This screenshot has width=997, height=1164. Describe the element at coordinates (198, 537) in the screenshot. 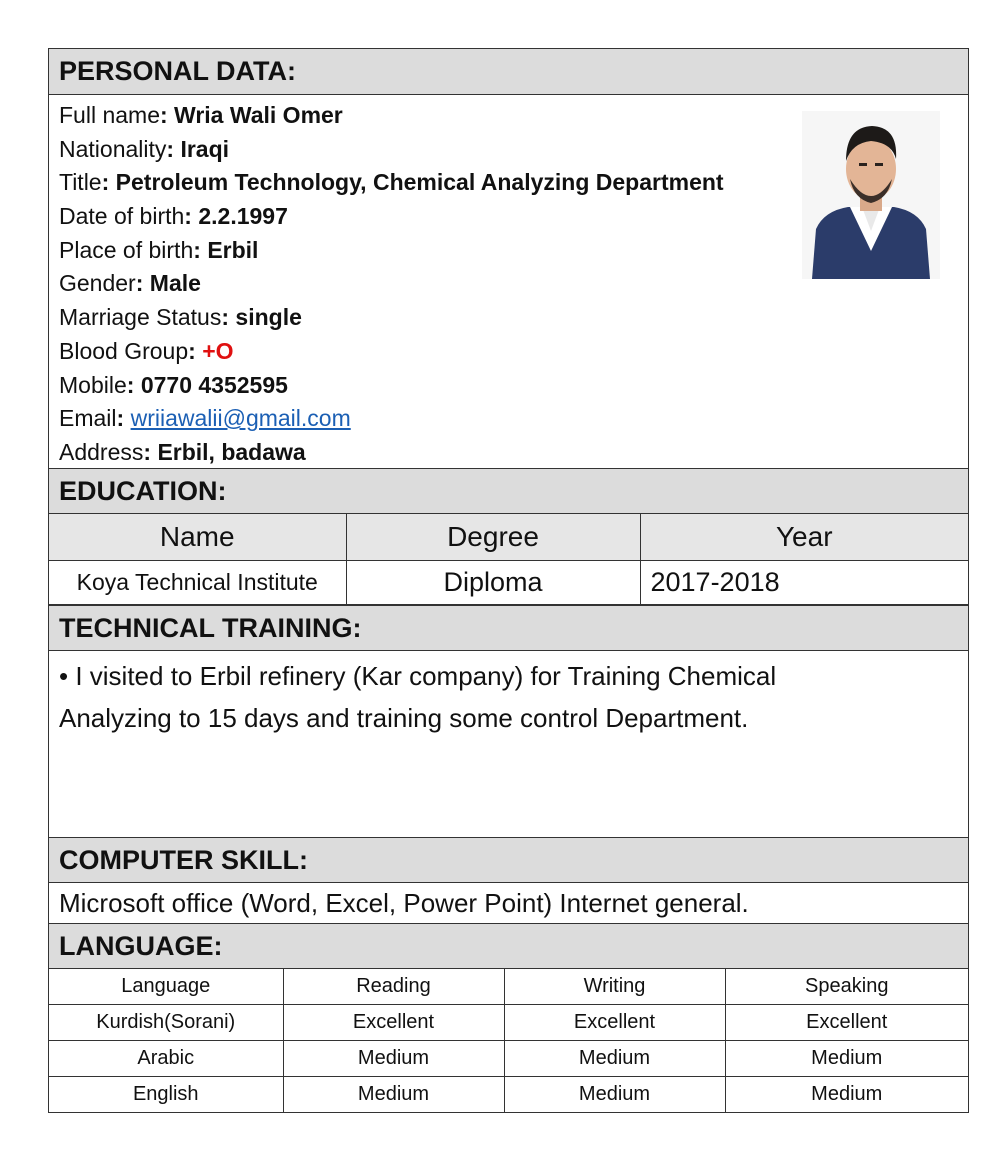

I see `education-col-name: Name` at that location.